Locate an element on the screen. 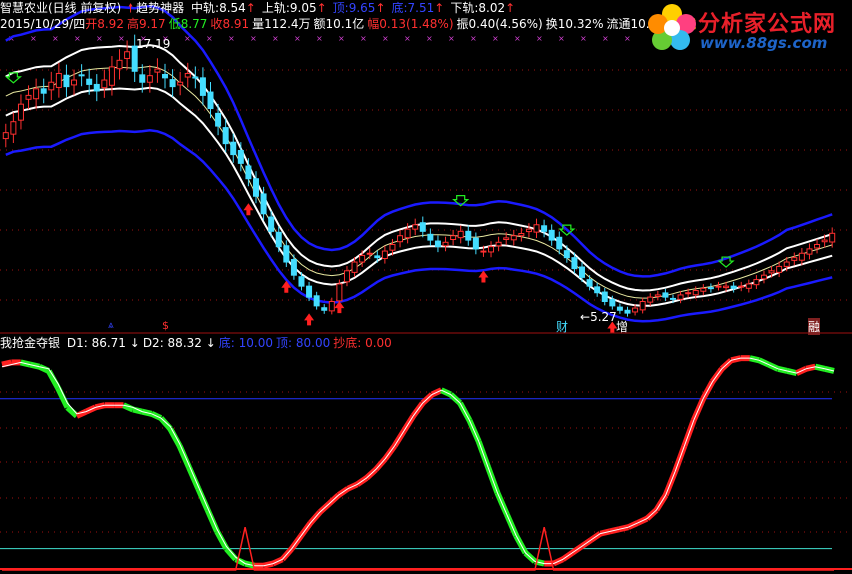  turnover-value: 10.32% is located at coordinates (580, 24).